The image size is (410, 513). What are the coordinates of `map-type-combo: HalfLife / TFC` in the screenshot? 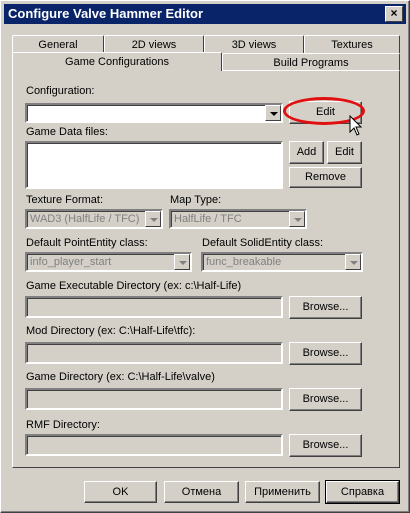 It's located at (238, 219).